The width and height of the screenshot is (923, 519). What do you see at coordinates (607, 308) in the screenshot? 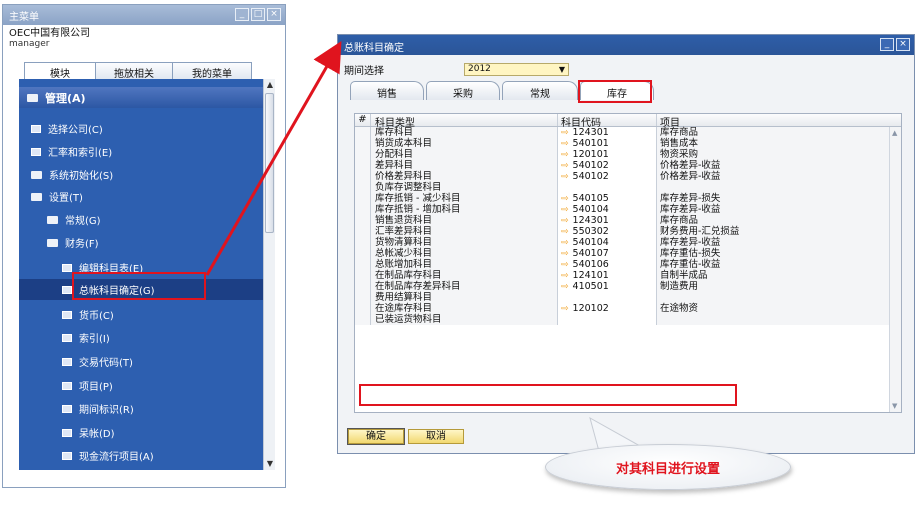
I see `account-code-cell: ⇨ 120102` at bounding box center [607, 308].